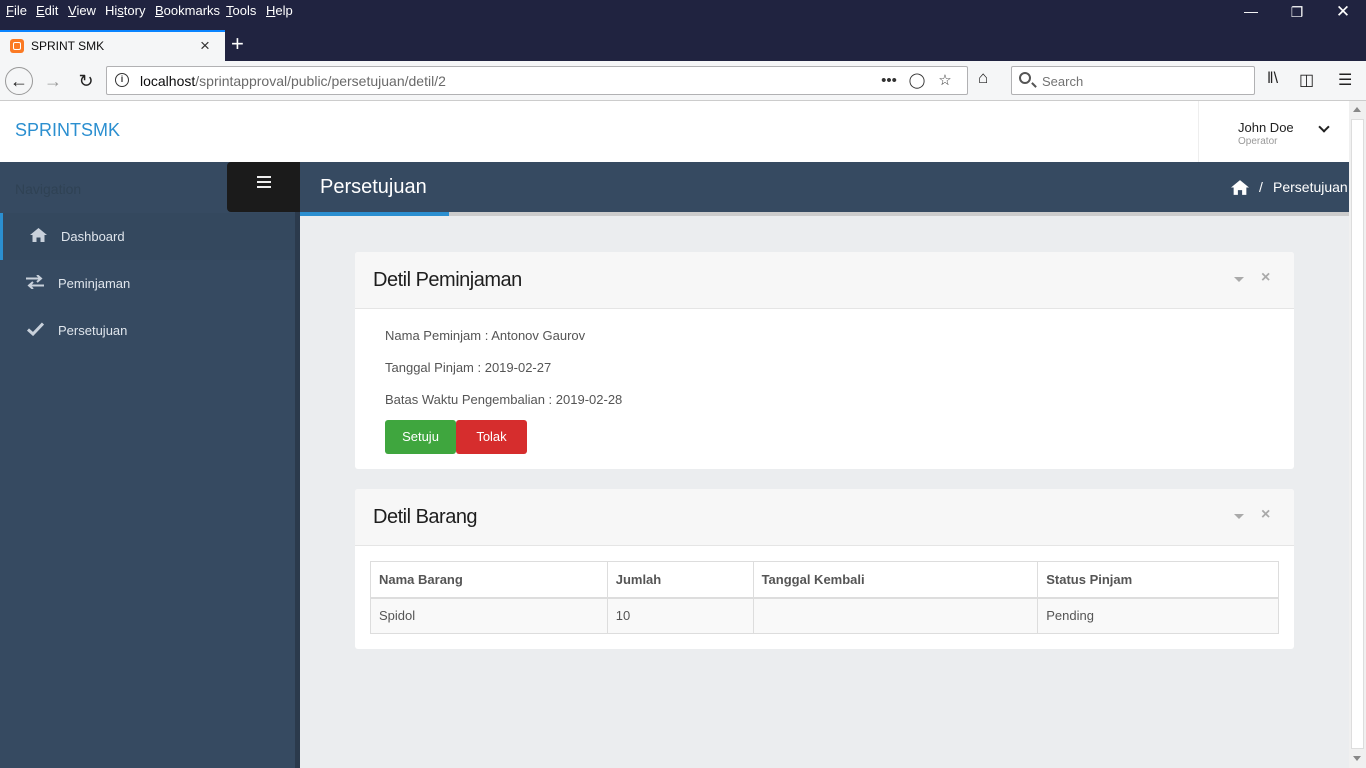 The image size is (1366, 768). What do you see at coordinates (125, 10) in the screenshot?
I see `menu-history: History` at bounding box center [125, 10].